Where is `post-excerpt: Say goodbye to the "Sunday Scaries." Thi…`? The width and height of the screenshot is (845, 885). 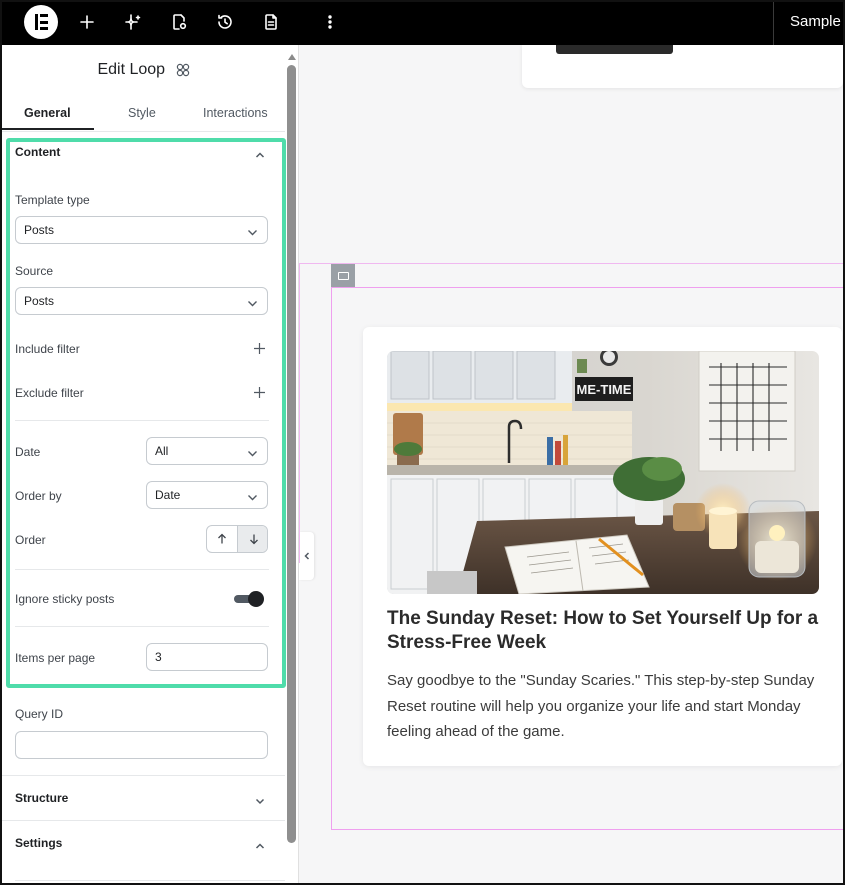 post-excerpt: Say goodbye to the "Sunday Scaries." Thi… is located at coordinates (601, 706).